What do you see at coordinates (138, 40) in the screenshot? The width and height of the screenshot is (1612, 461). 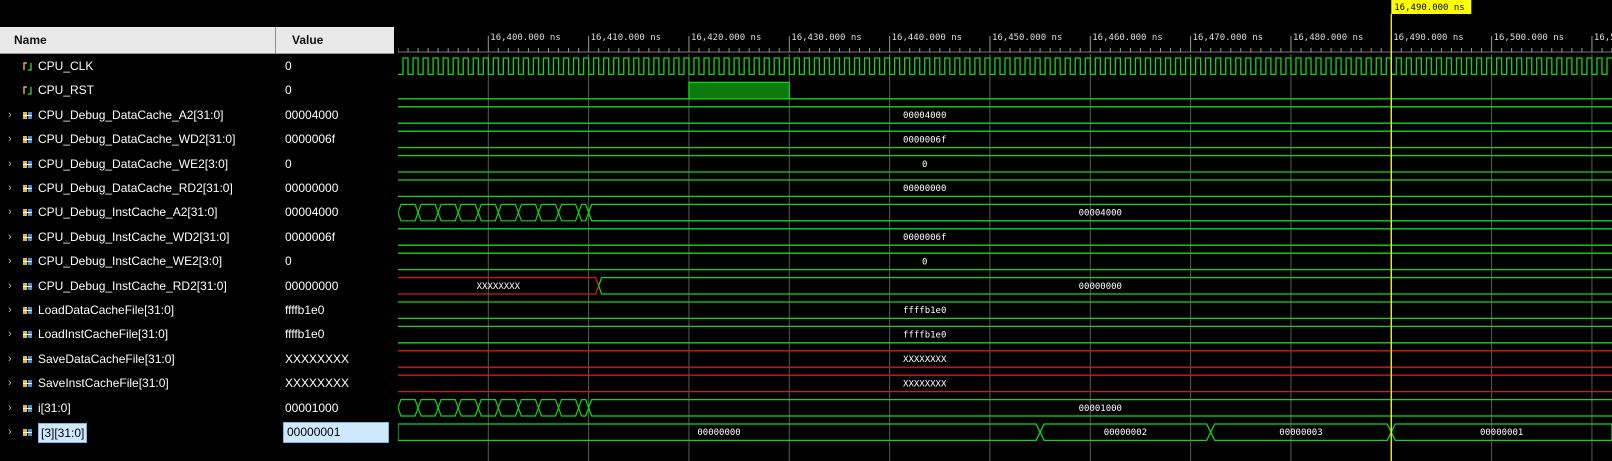 I see `name-column-header: Name` at bounding box center [138, 40].